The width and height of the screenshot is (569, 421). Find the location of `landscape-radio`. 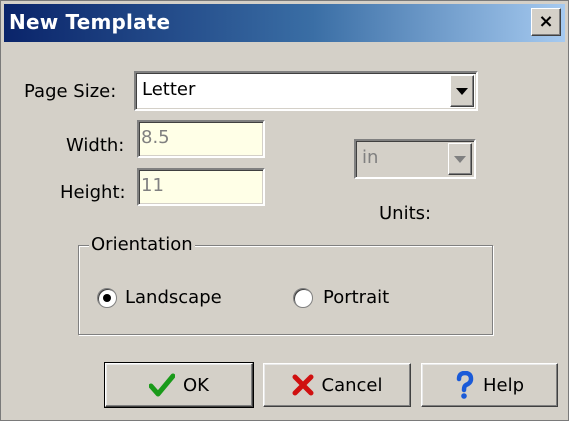

landscape-radio is located at coordinates (107, 298).